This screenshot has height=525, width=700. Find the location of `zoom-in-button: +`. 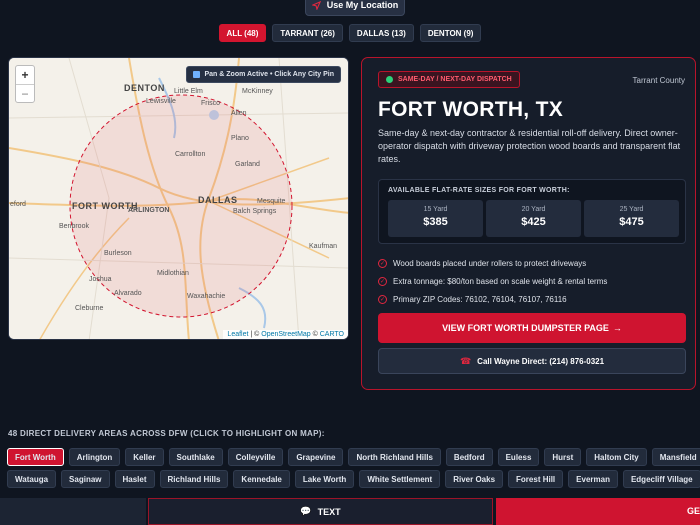

zoom-in-button: + is located at coordinates (25, 75).